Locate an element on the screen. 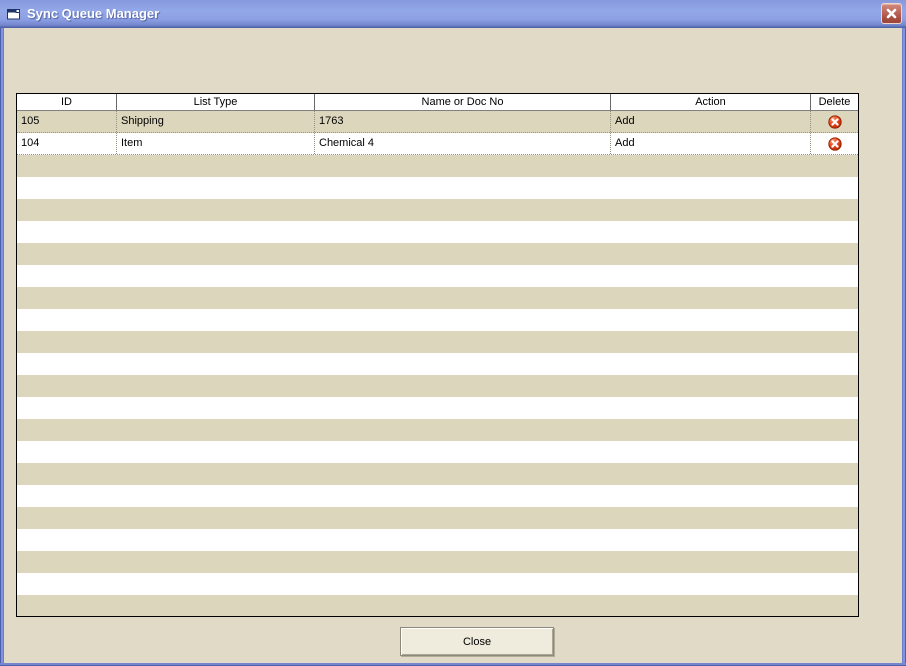  column-header-id: ID is located at coordinates (67, 102).